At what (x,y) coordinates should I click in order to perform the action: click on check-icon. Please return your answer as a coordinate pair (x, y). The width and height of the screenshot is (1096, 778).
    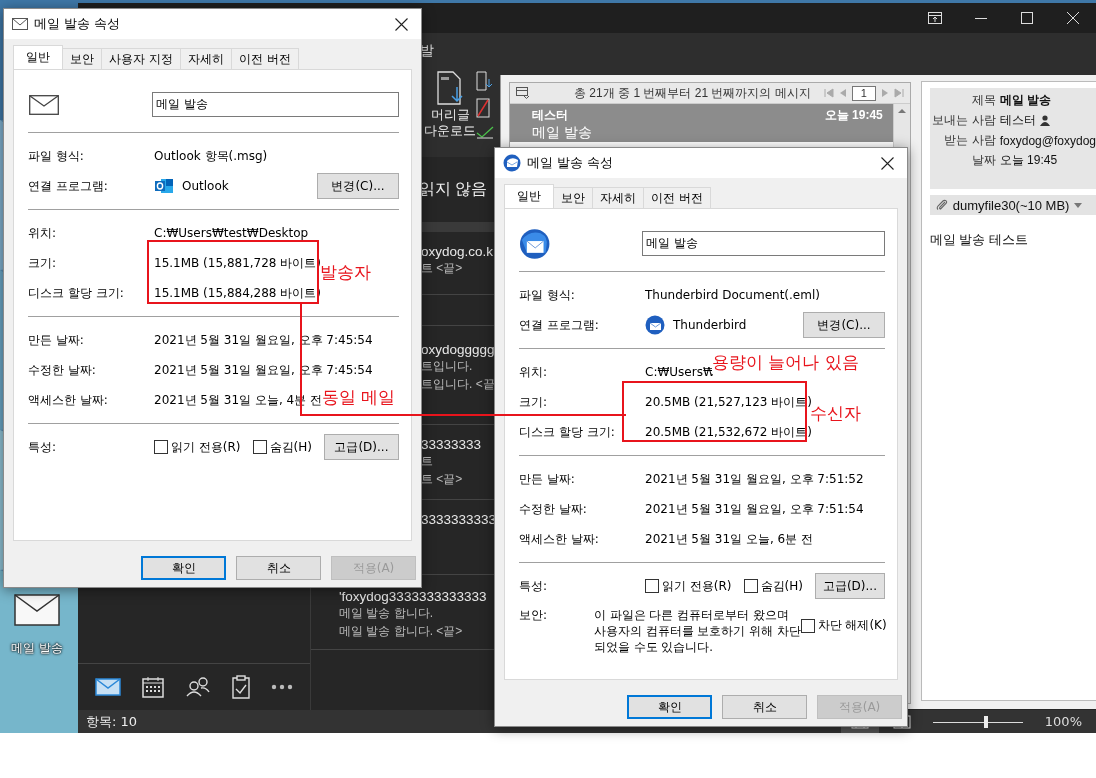
    Looking at the image, I should click on (485, 132).